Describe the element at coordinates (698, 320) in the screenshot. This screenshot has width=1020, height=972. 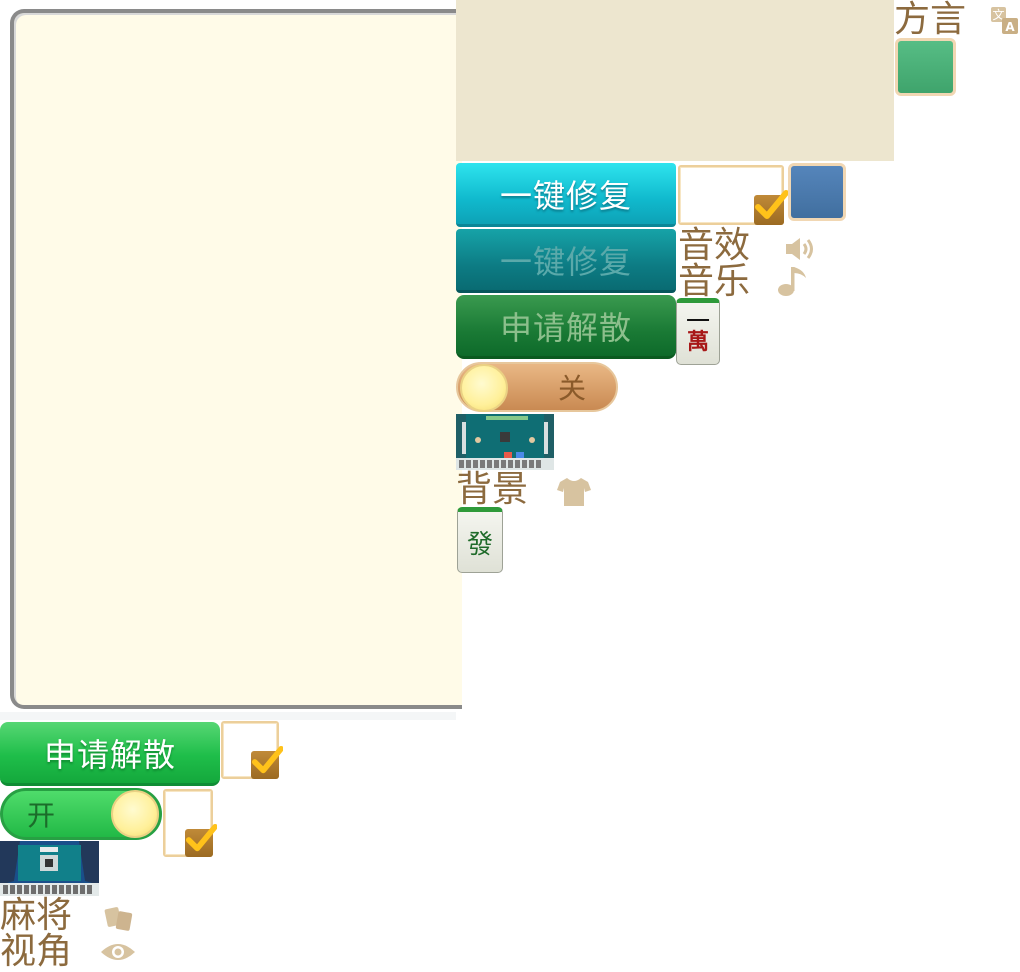
I see `tile-wan-top: 一` at that location.